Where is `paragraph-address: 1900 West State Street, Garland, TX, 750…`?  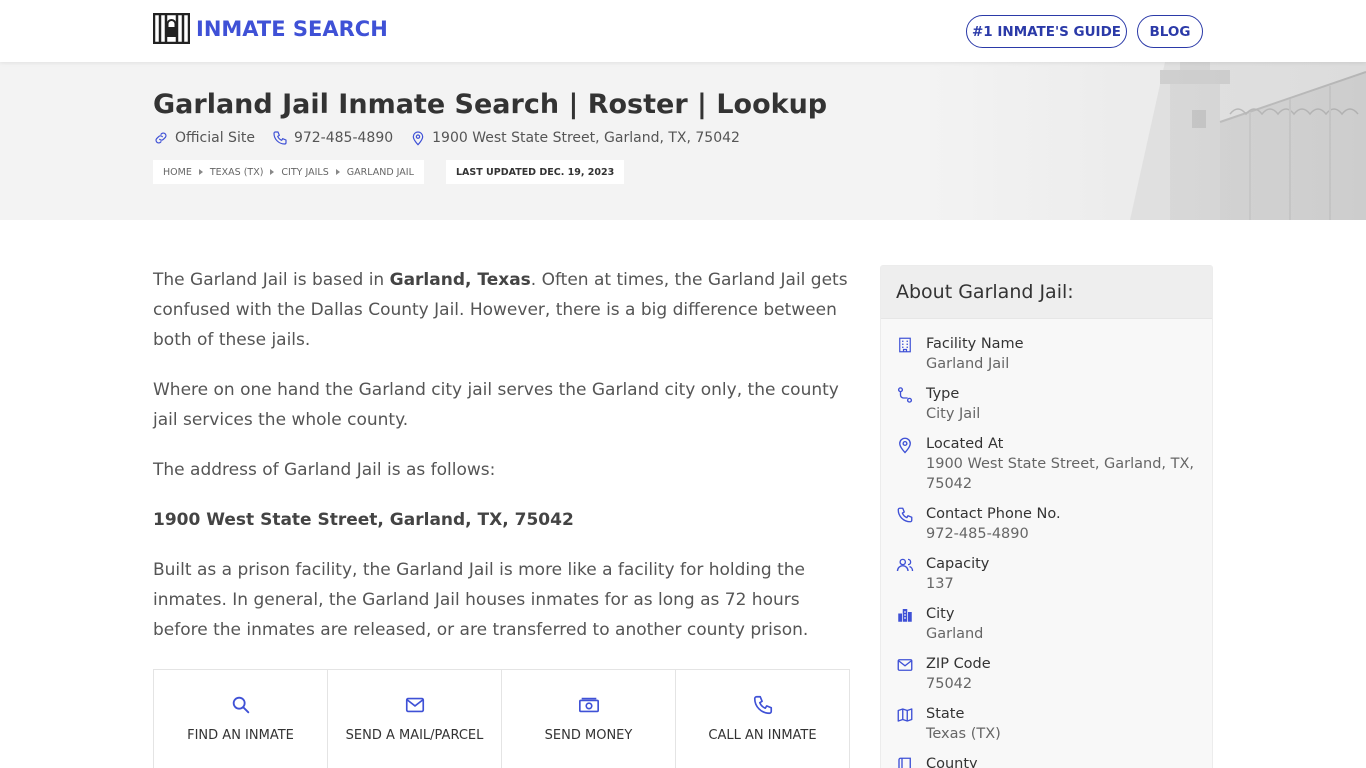 paragraph-address: 1900 West State Street, Garland, TX, 750… is located at coordinates (363, 520).